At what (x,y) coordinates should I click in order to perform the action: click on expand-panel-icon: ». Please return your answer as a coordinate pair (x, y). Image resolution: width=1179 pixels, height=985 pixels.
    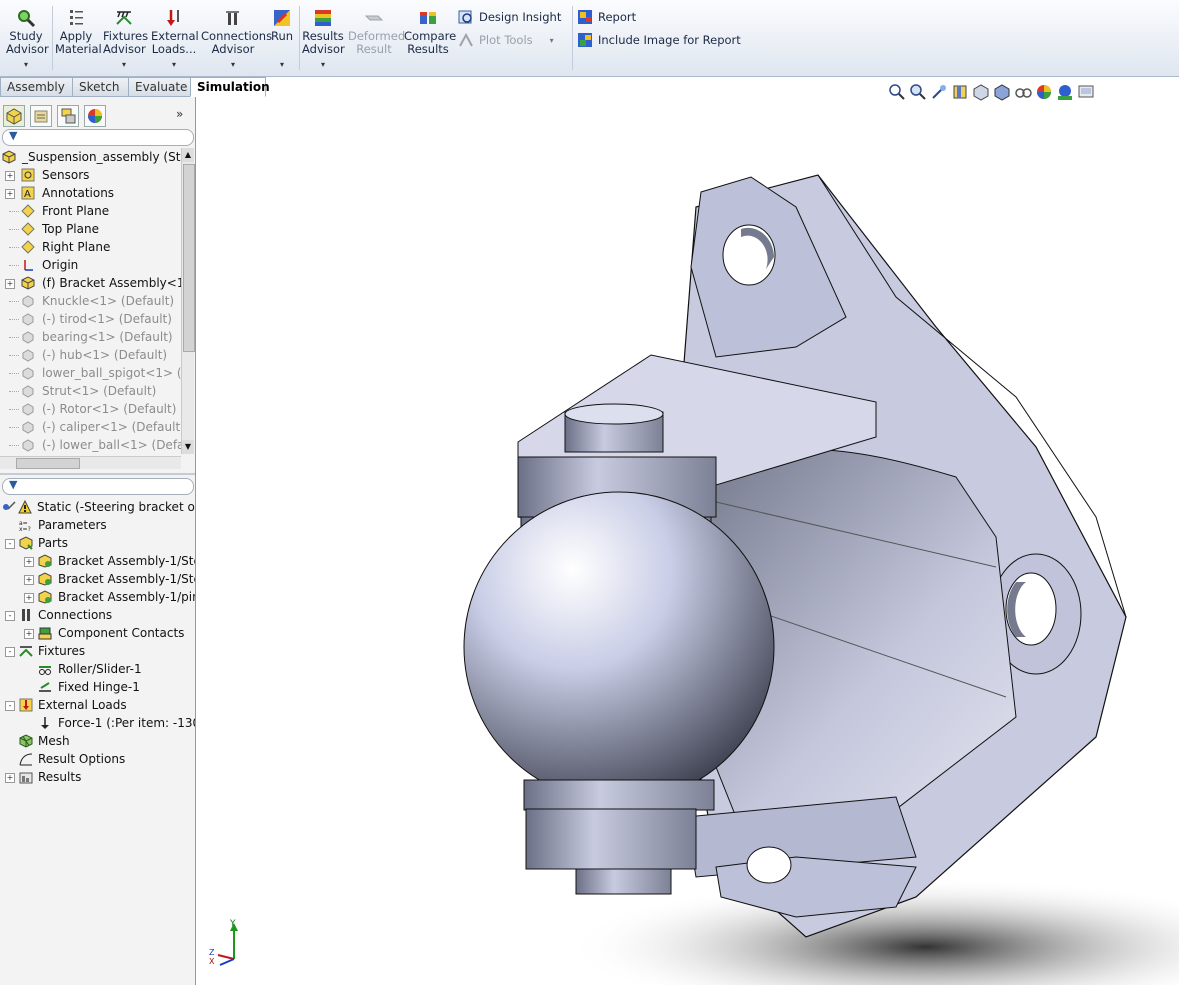
    Looking at the image, I should click on (179, 114).